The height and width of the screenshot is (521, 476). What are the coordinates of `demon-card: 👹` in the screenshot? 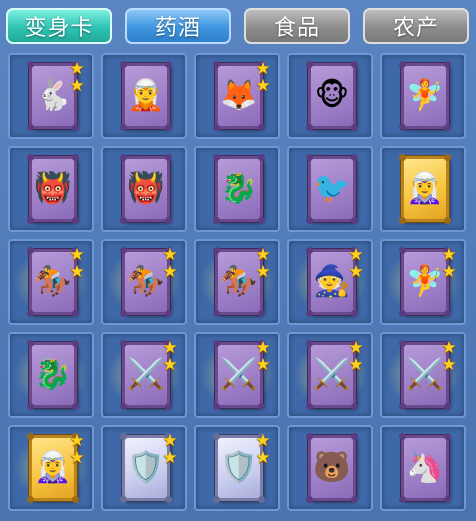 It's located at (53, 189).